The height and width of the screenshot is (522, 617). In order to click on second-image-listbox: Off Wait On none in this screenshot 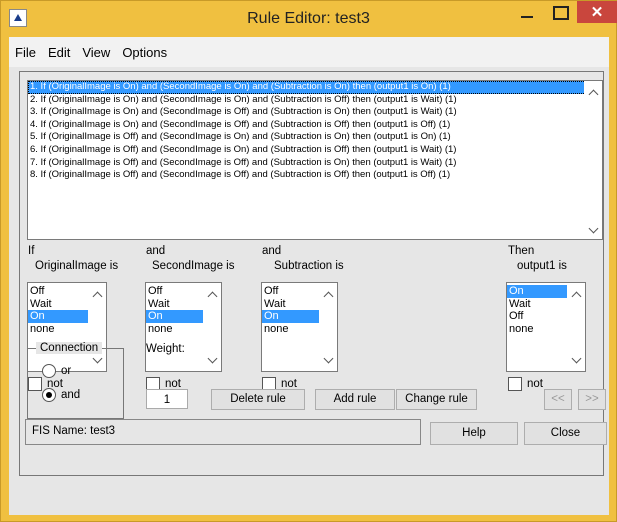, I will do `click(183, 327)`.